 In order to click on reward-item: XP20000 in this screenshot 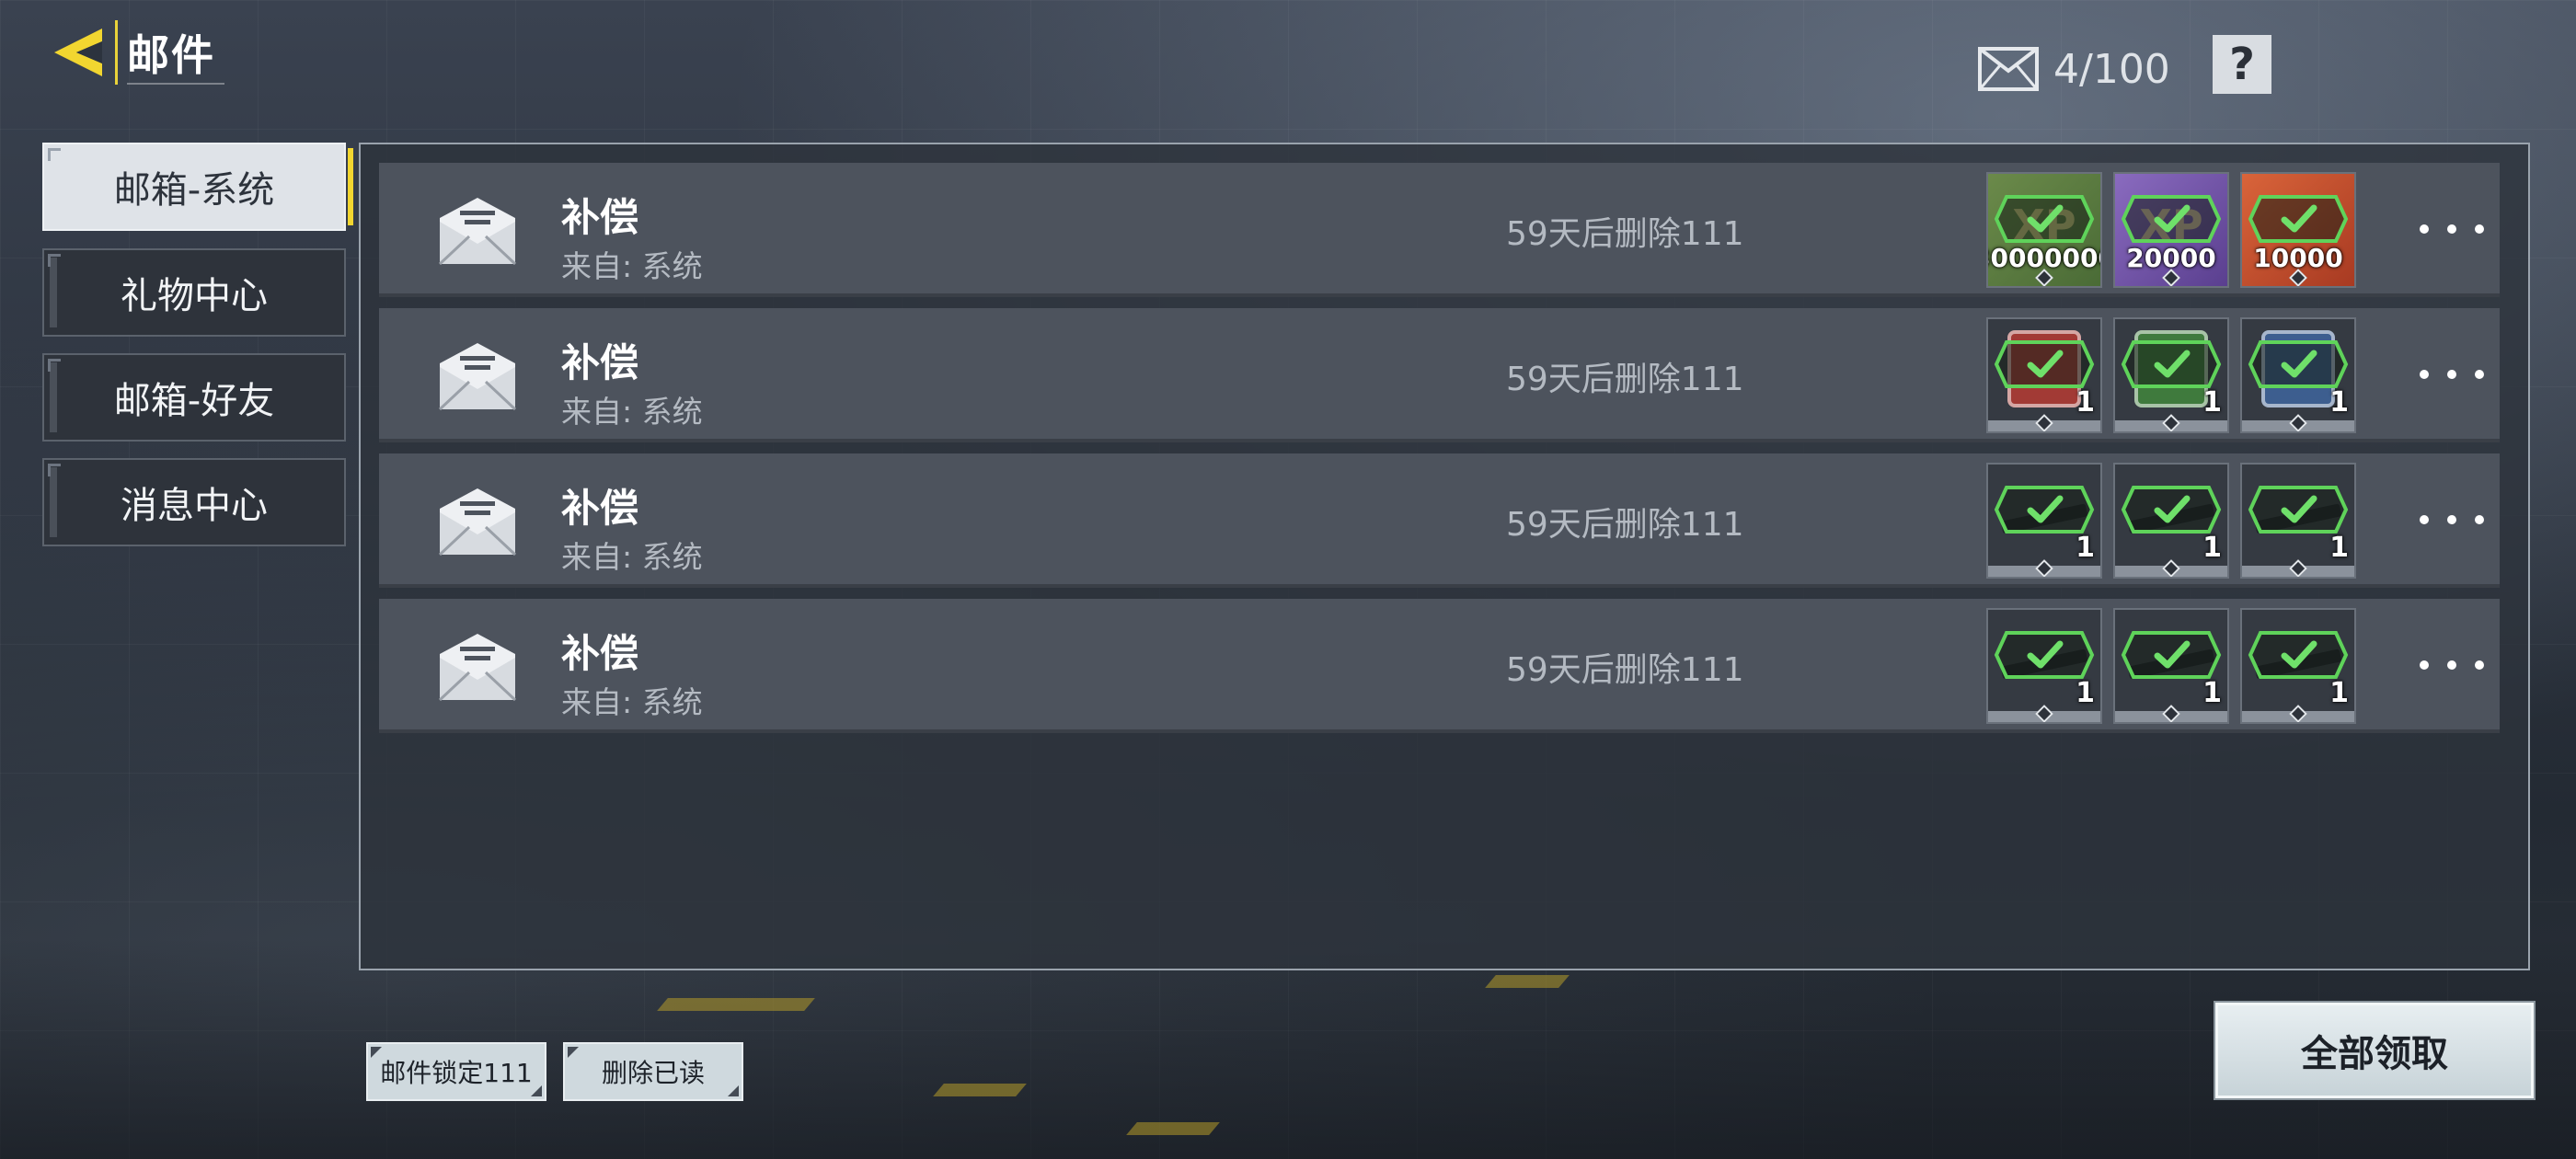, I will do `click(2171, 230)`.